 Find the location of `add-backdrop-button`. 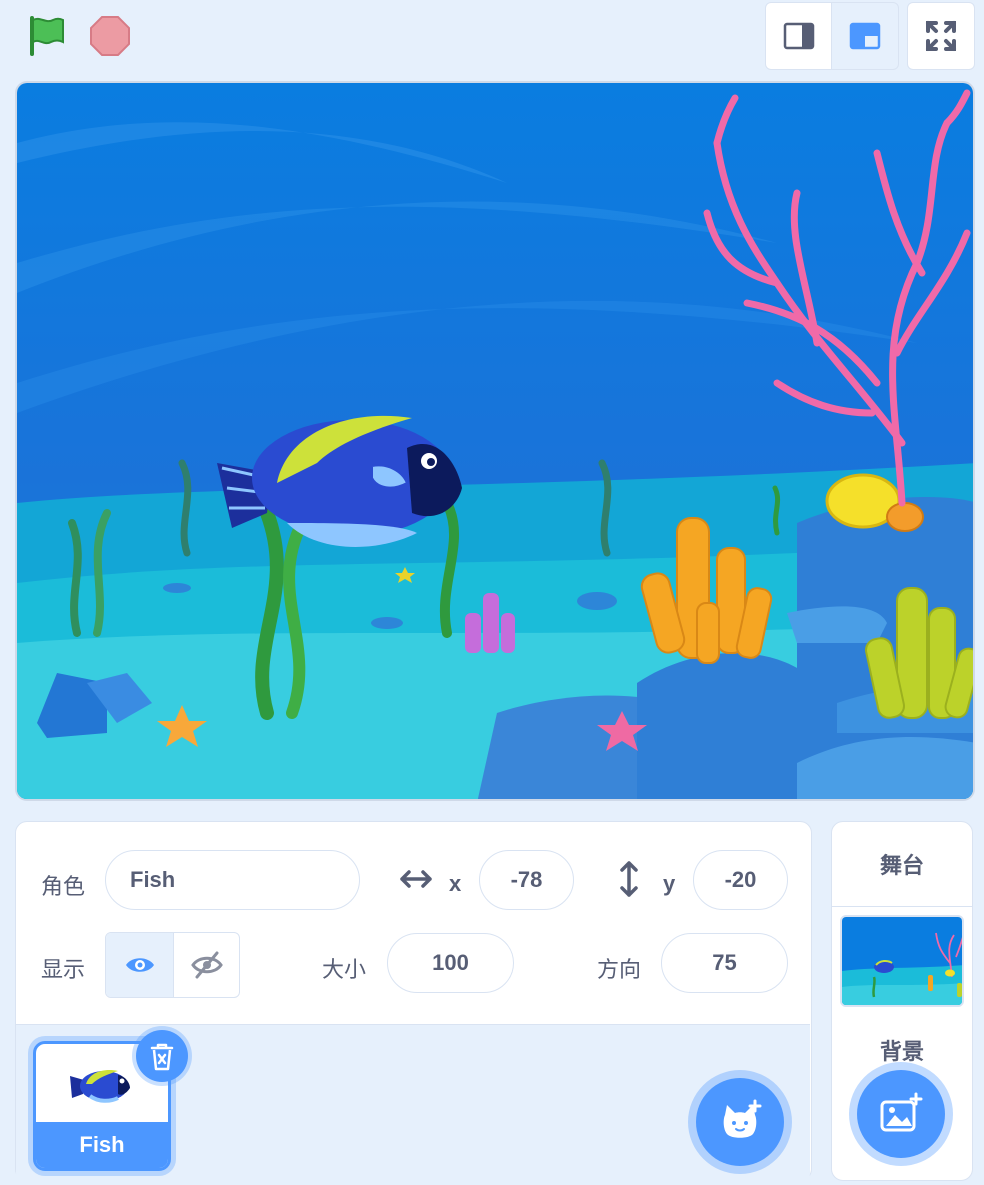

add-backdrop-button is located at coordinates (901, 1114).